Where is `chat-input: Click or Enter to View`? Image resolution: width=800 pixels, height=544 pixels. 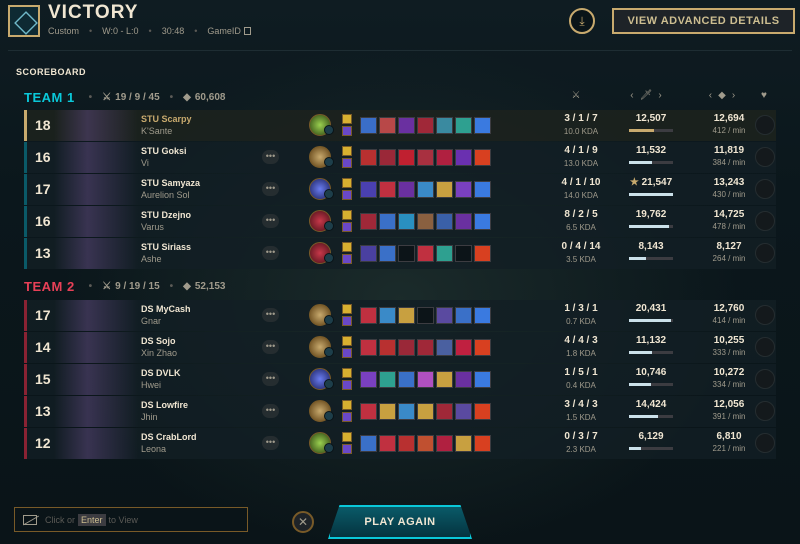
chat-input: Click or Enter to View is located at coordinates (131, 519).